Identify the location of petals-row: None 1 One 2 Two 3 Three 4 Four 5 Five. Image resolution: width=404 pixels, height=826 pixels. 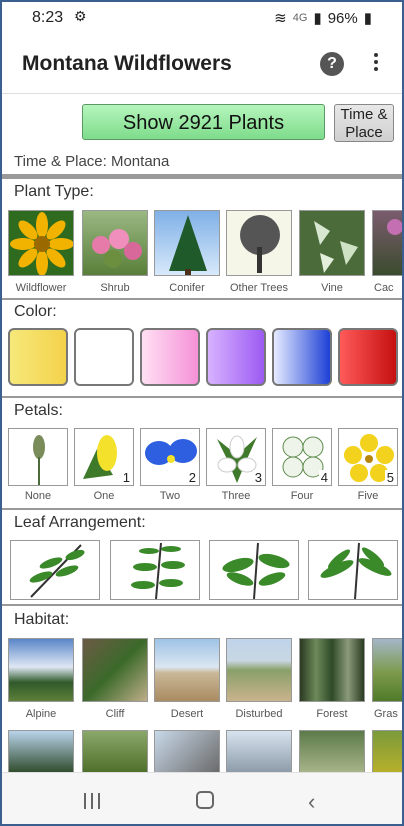
(202, 467).